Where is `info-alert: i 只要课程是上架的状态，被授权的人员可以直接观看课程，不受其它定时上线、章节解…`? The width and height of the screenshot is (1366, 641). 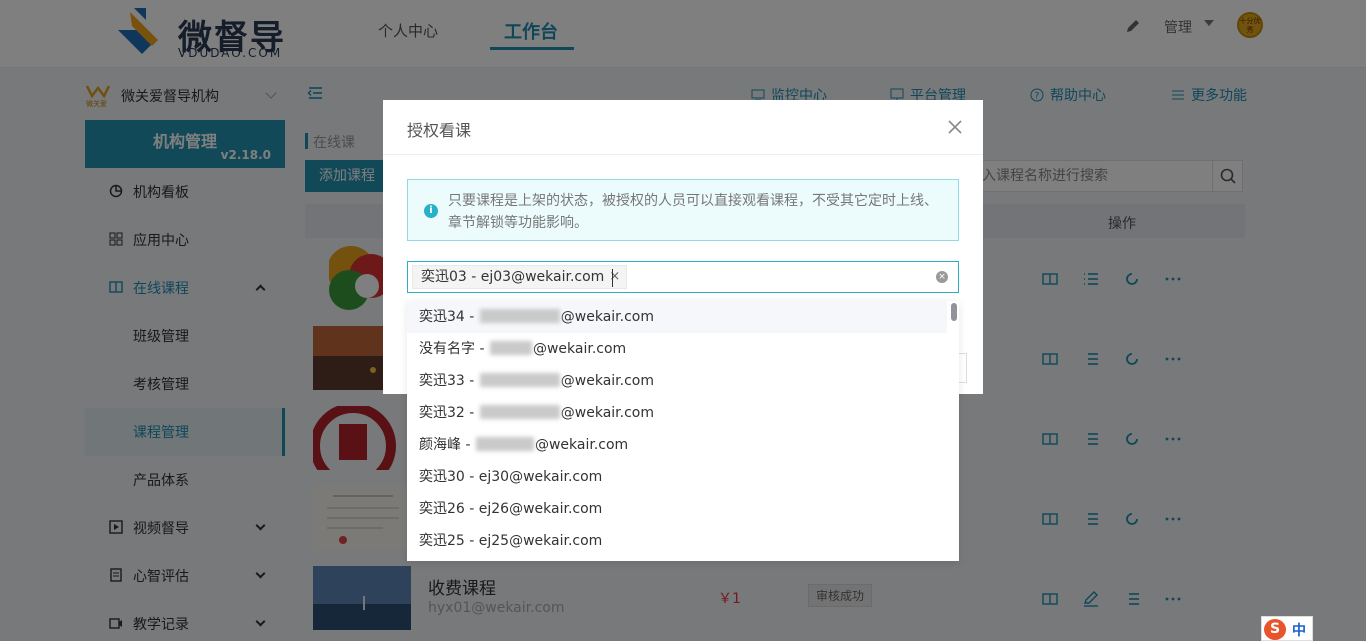 info-alert: i 只要课程是上架的状态，被授权的人员可以直接观看课程，不受其它定时上线、章节解… is located at coordinates (683, 210).